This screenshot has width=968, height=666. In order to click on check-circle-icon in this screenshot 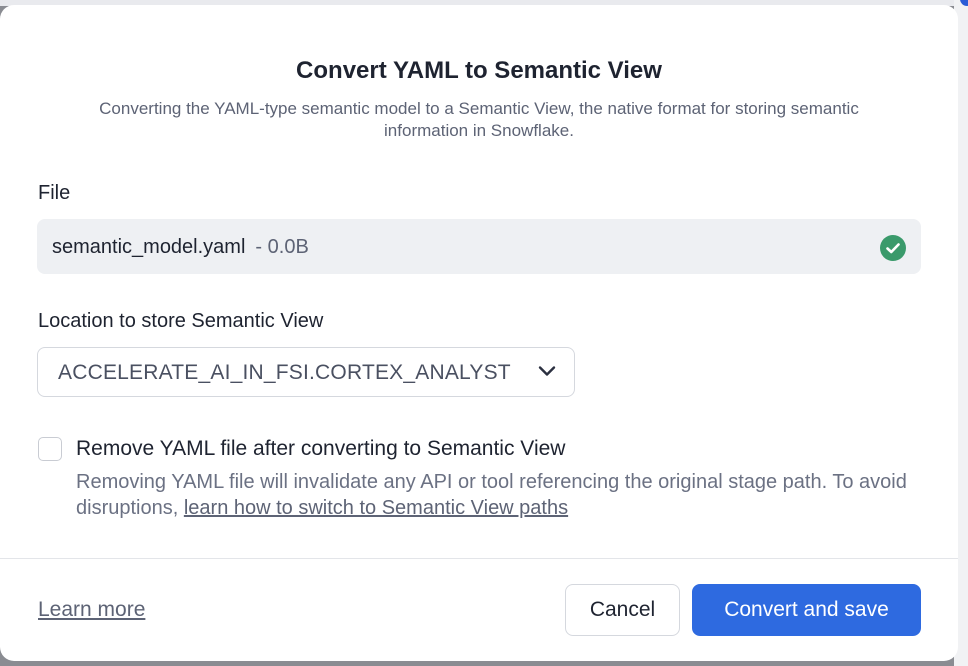, I will do `click(893, 248)`.